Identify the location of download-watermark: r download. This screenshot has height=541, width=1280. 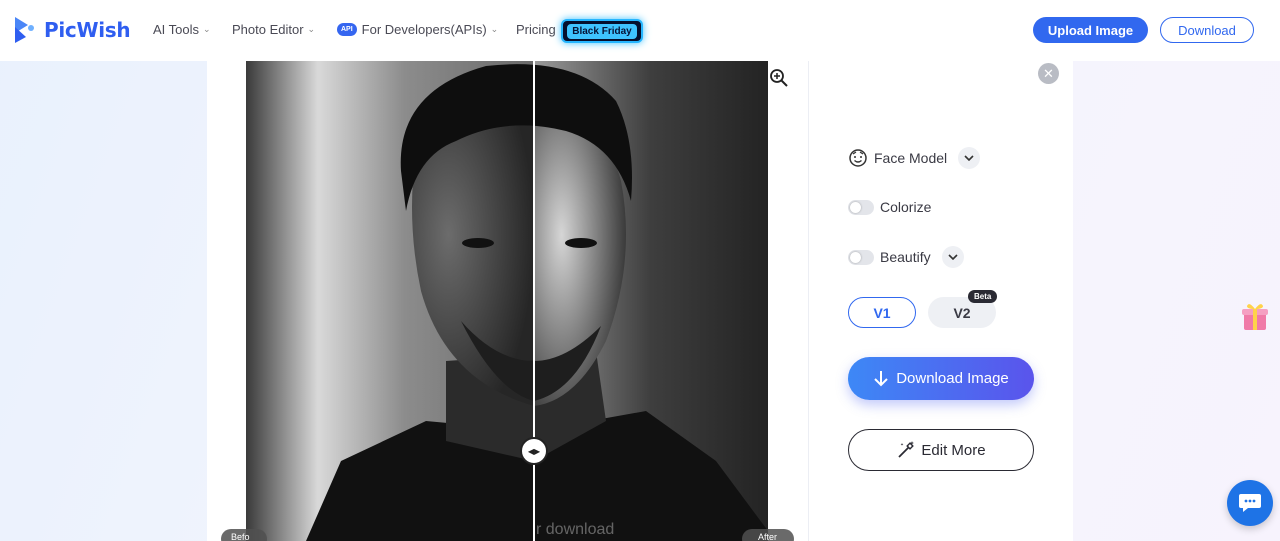
(575, 529).